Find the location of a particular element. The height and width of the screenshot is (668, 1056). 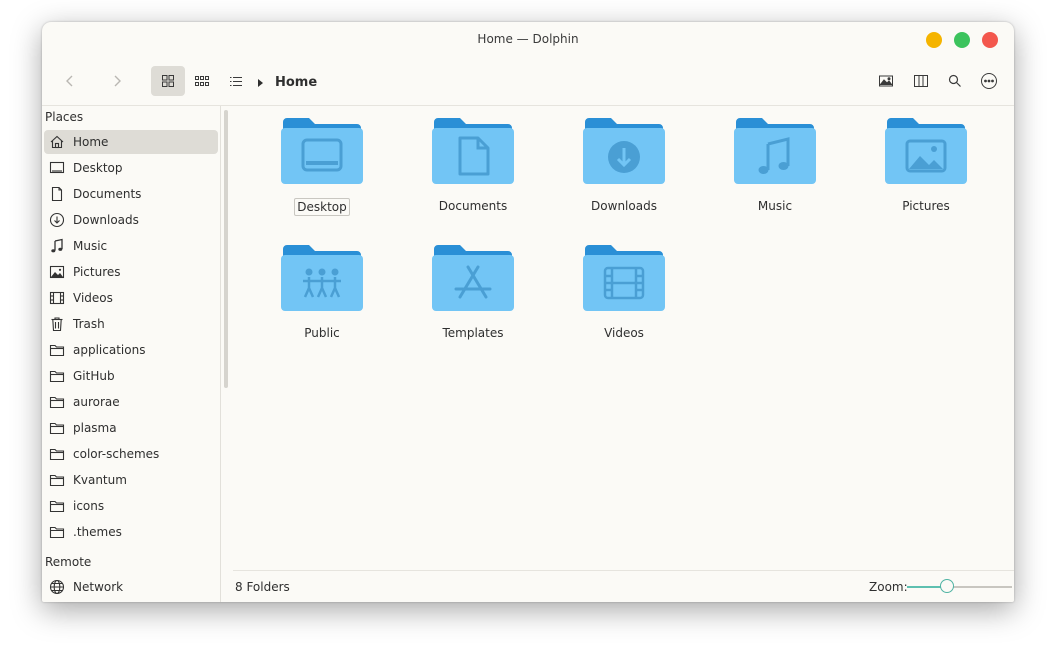

remote-header: Remote is located at coordinates (68, 562).